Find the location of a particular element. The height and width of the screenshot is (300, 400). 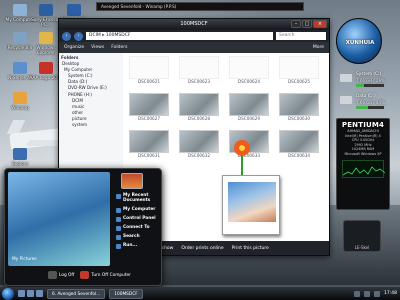

sysinfo-line: Microsoft Windows XP is located at coordinates (363, 153).